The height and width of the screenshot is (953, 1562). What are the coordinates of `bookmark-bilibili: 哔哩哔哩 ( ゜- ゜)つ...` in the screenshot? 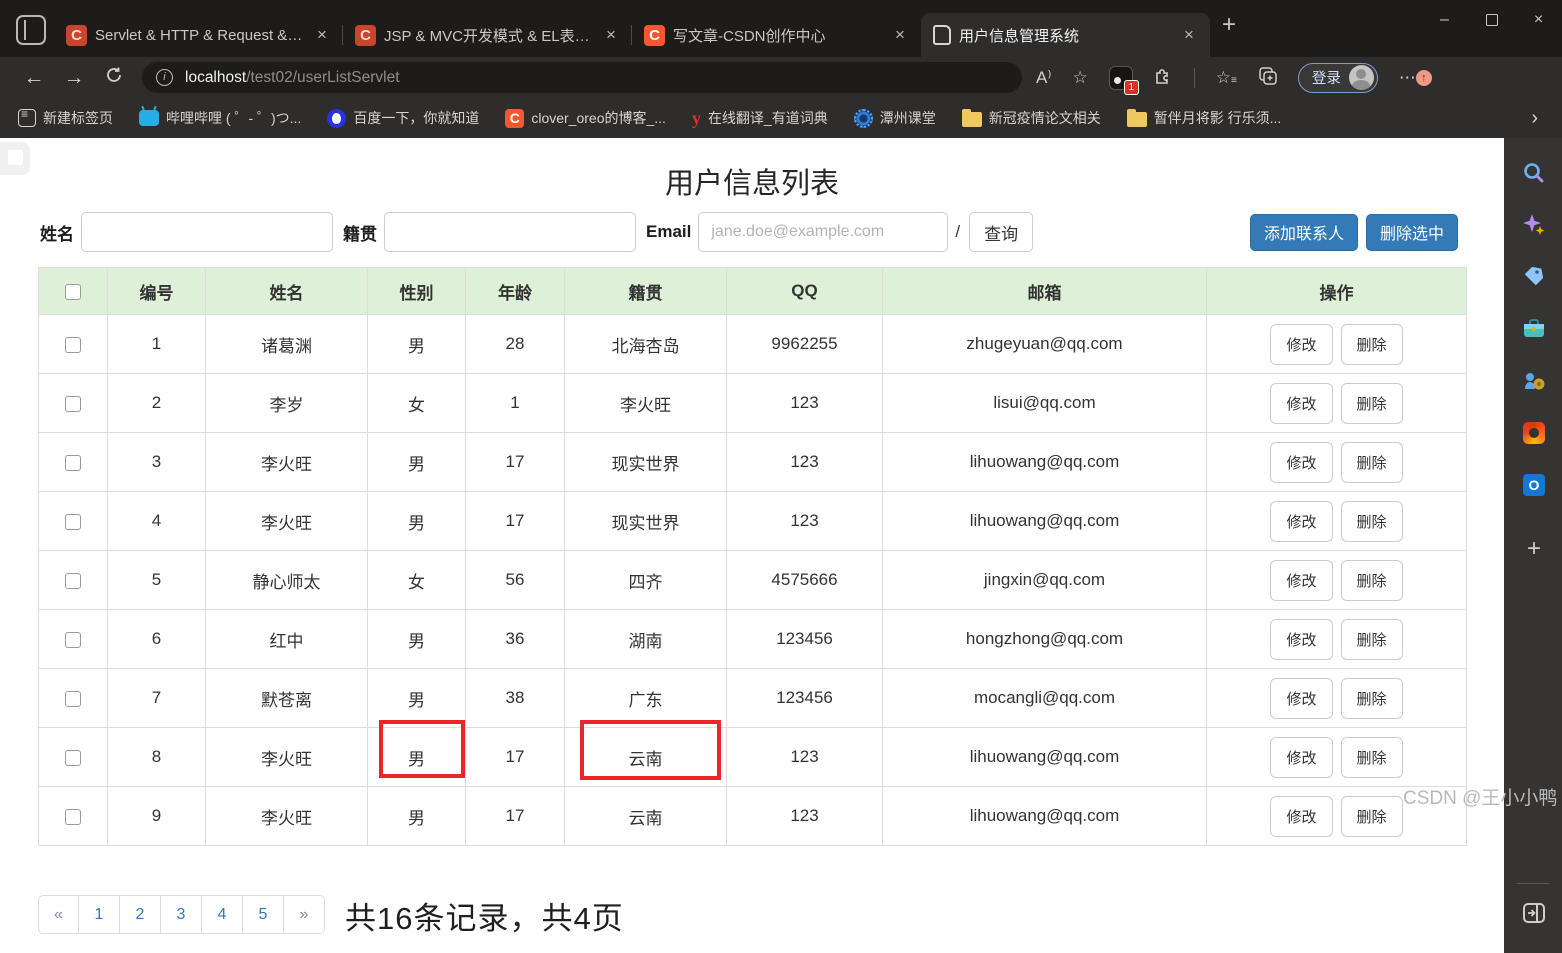 It's located at (220, 118).